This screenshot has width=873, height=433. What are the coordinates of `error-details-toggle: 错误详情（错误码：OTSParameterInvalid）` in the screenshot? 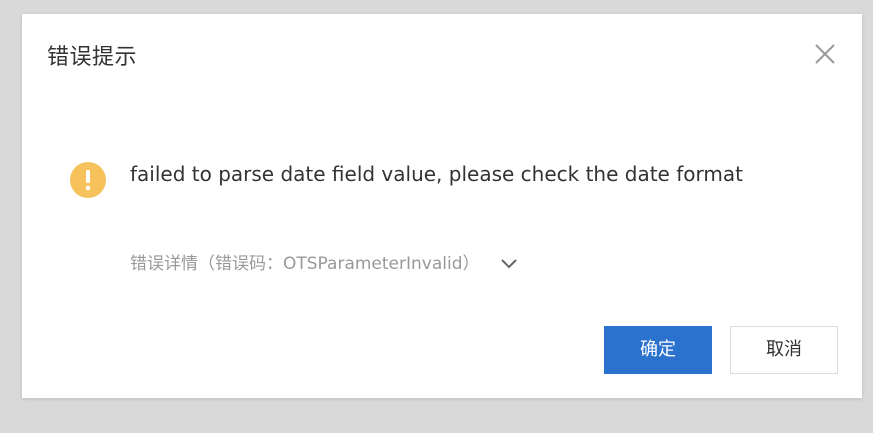 It's located at (324, 264).